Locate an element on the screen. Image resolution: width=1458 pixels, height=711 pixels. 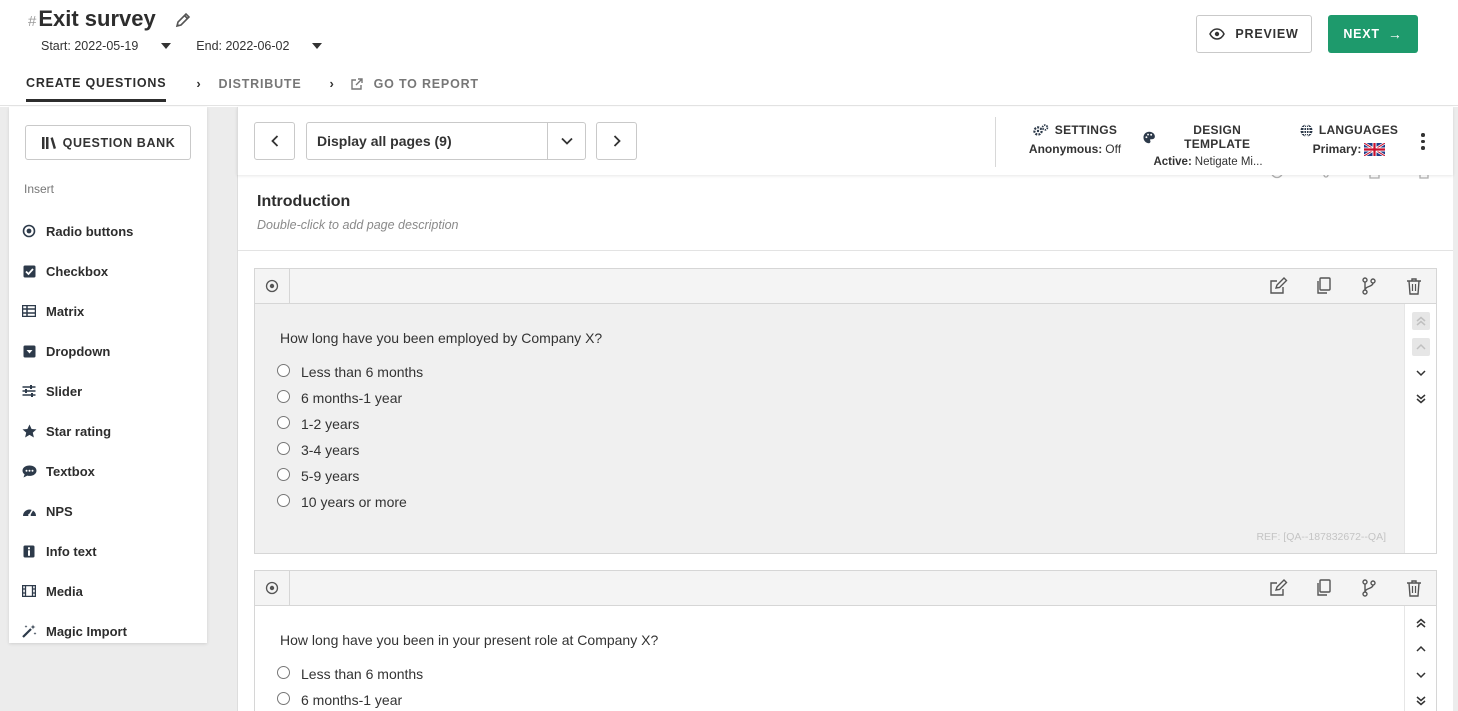
insert-star-rating: Star rating is located at coordinates (111, 431).